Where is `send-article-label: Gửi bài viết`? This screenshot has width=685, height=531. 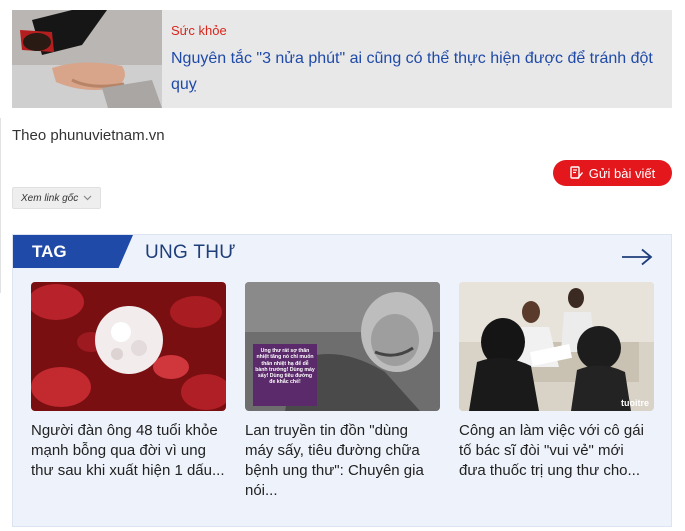 send-article-label: Gửi bài viết is located at coordinates (622, 173).